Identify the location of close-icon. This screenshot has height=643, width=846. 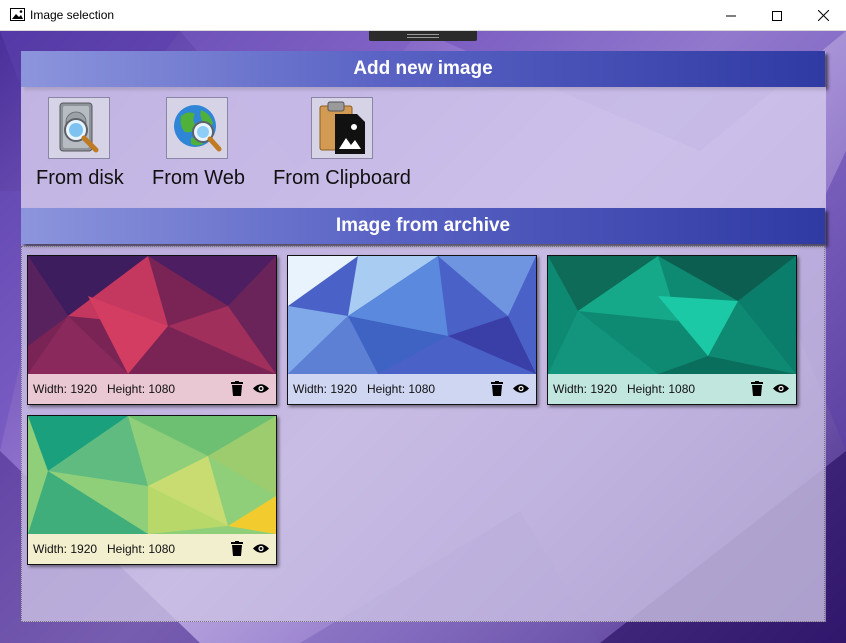
(823, 15).